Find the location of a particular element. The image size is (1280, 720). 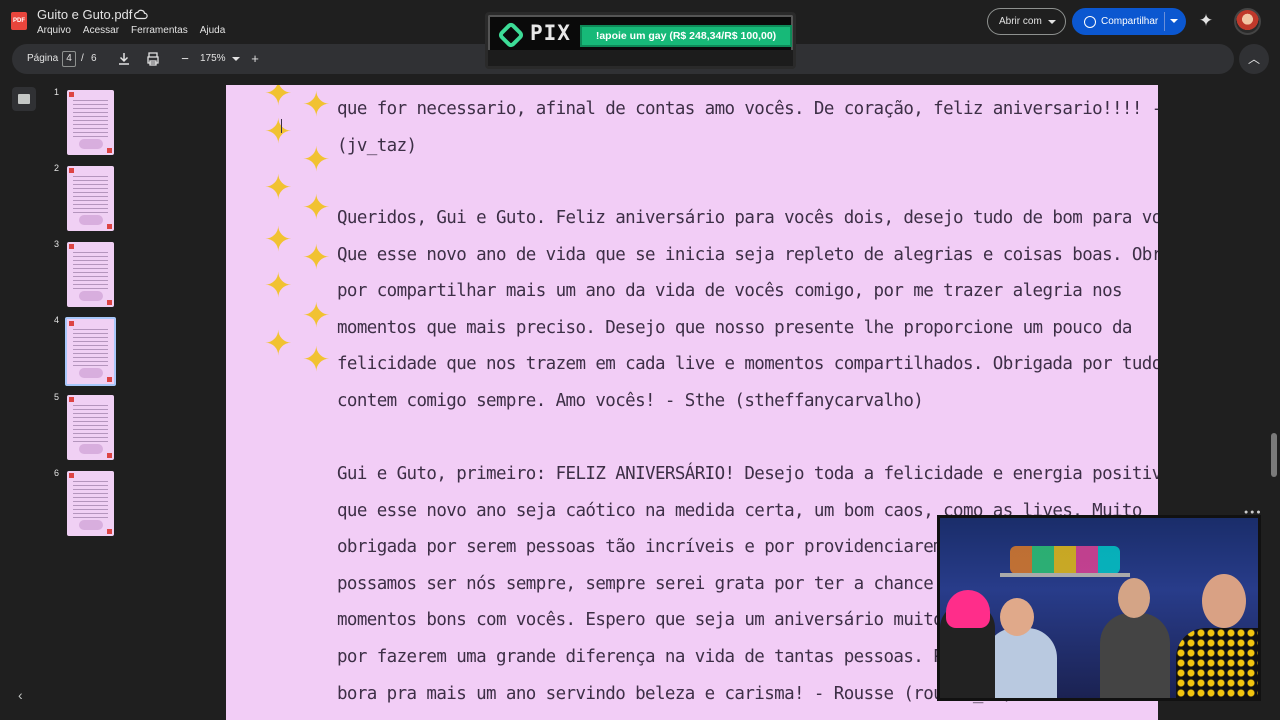

menu-item-ferramentas: Ferramentas is located at coordinates (159, 30).